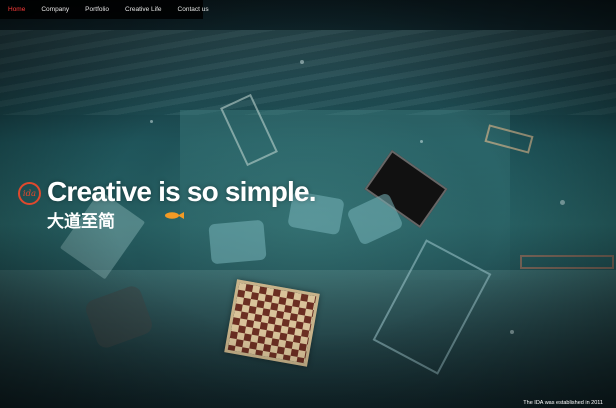  Describe the element at coordinates (174, 215) in the screenshot. I see `goldfish-icon` at that location.